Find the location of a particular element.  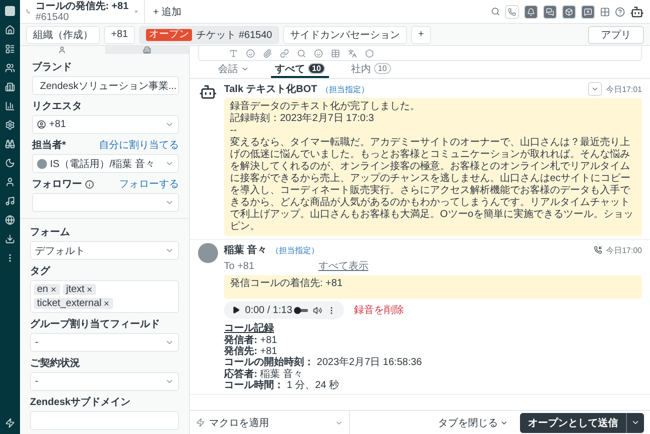

message-icon is located at coordinates (588, 12).